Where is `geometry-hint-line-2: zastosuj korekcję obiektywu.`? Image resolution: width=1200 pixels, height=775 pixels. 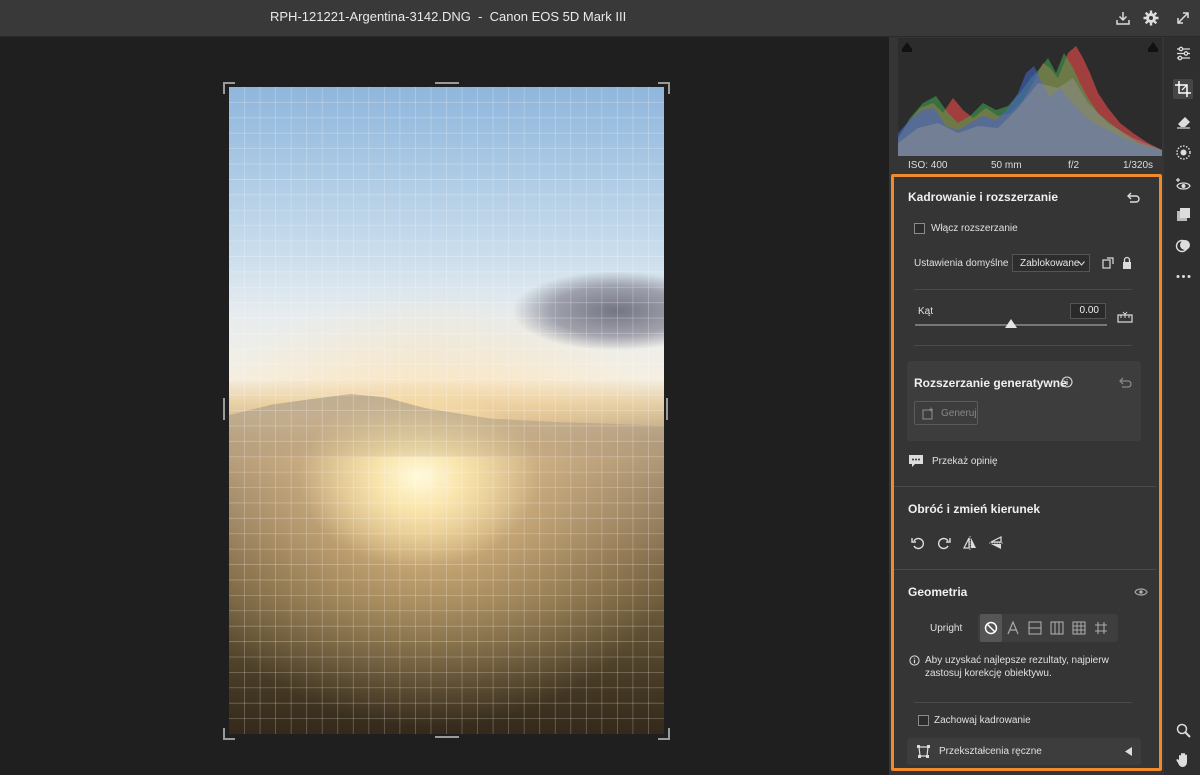
geometry-hint-line-2: zastosuj korekcję obiektywu. is located at coordinates (988, 673).